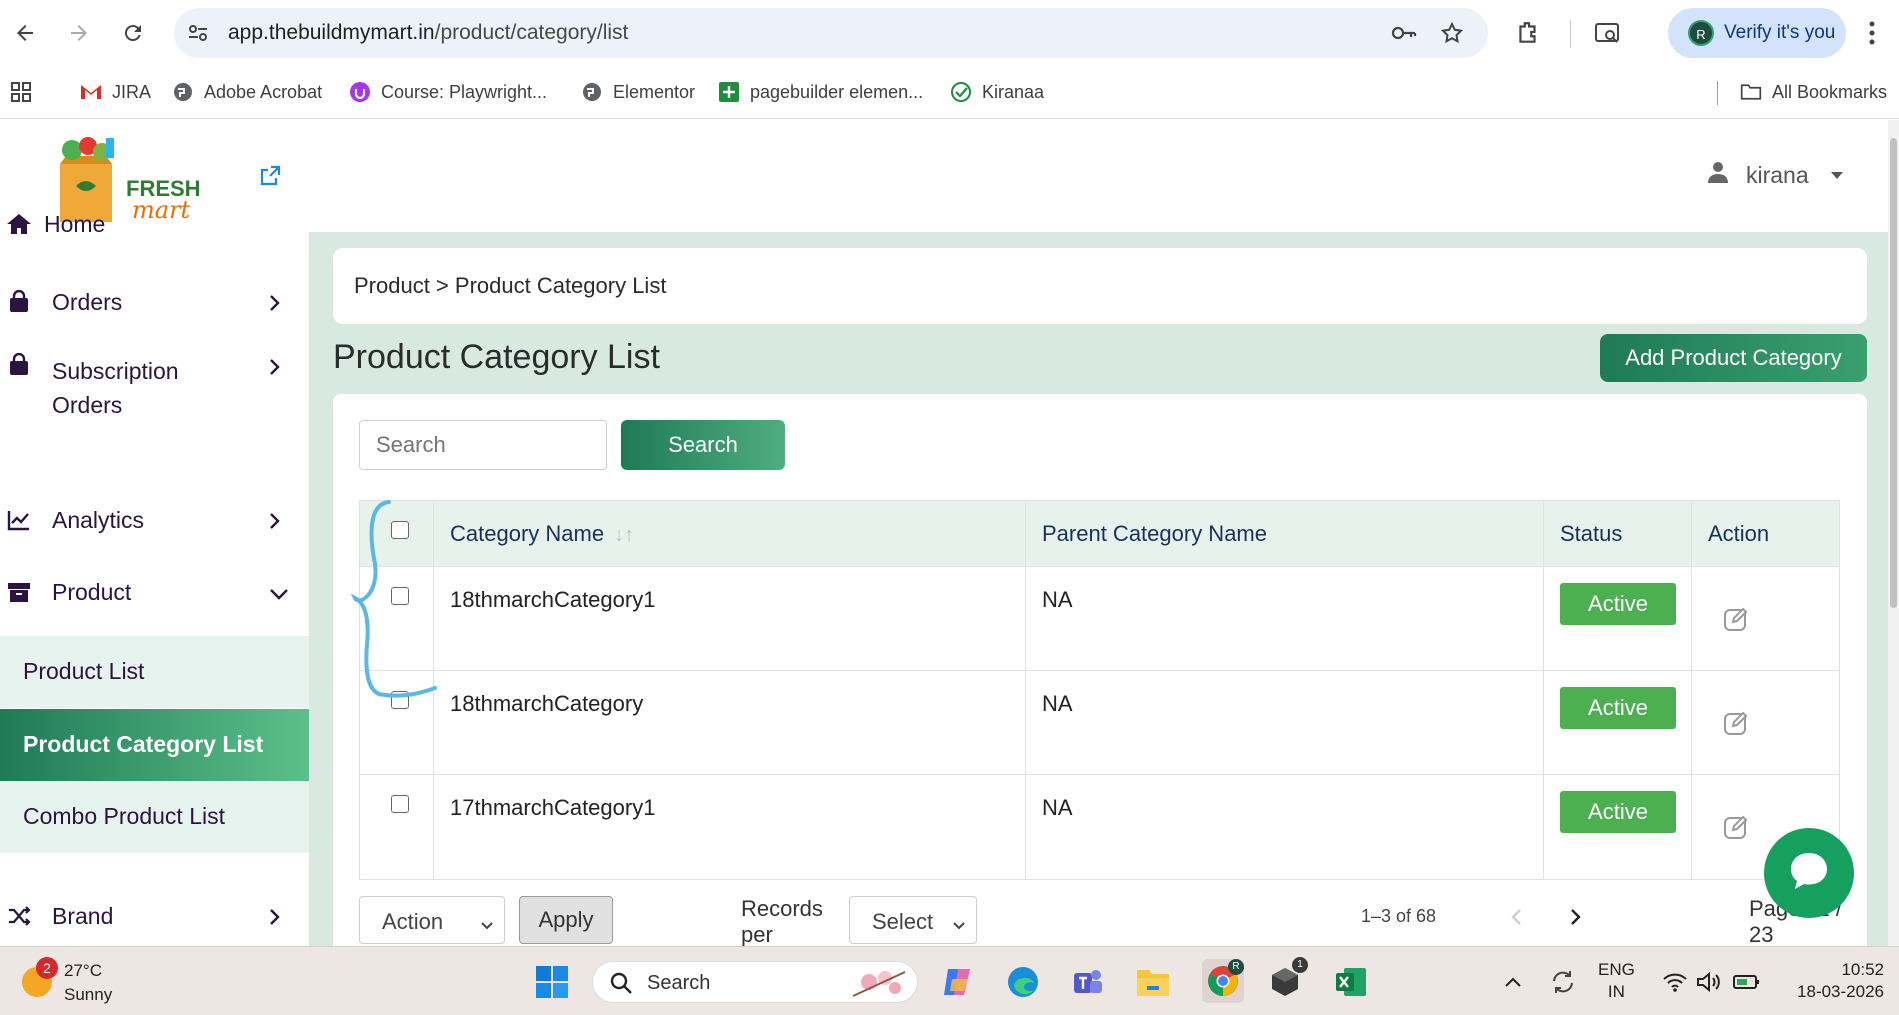  Describe the element at coordinates (21, 92) in the screenshot. I see `apps-grid-icon` at that location.